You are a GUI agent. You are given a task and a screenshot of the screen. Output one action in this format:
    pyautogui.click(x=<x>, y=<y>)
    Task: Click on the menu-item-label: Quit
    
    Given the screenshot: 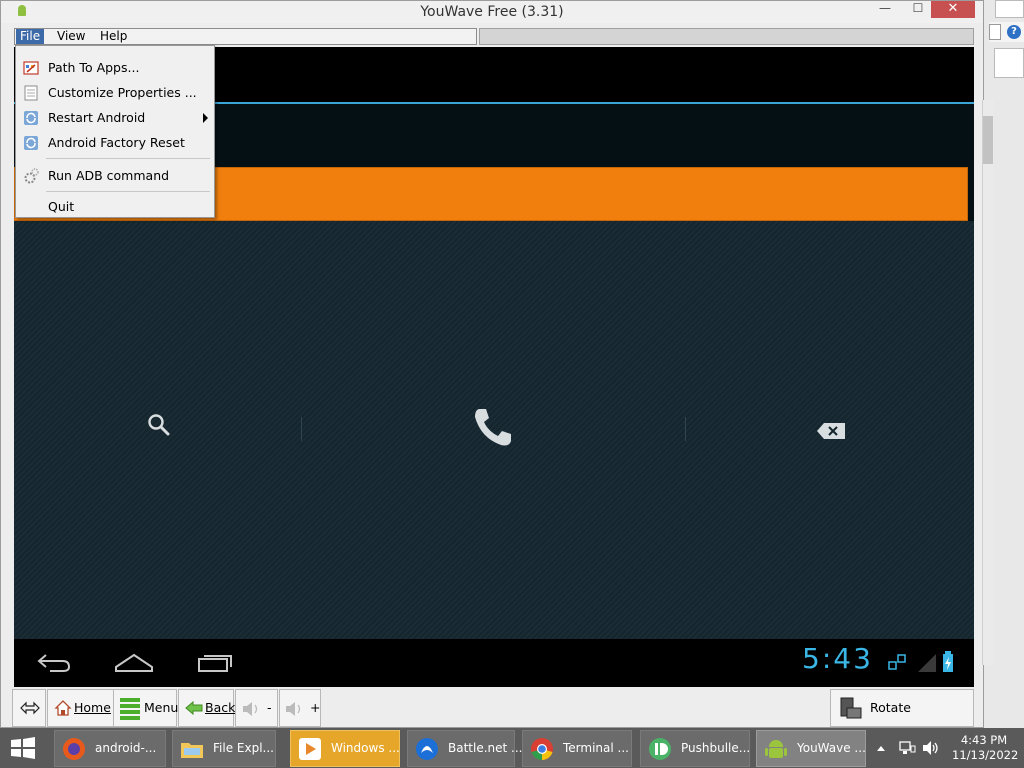 What is the action you would take?
    pyautogui.click(x=61, y=206)
    